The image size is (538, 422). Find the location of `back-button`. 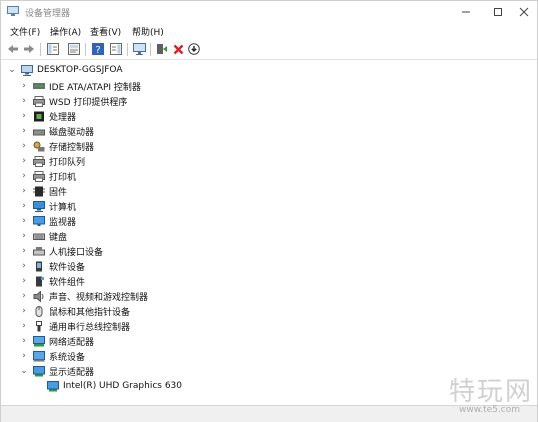

back-button is located at coordinates (13, 49).